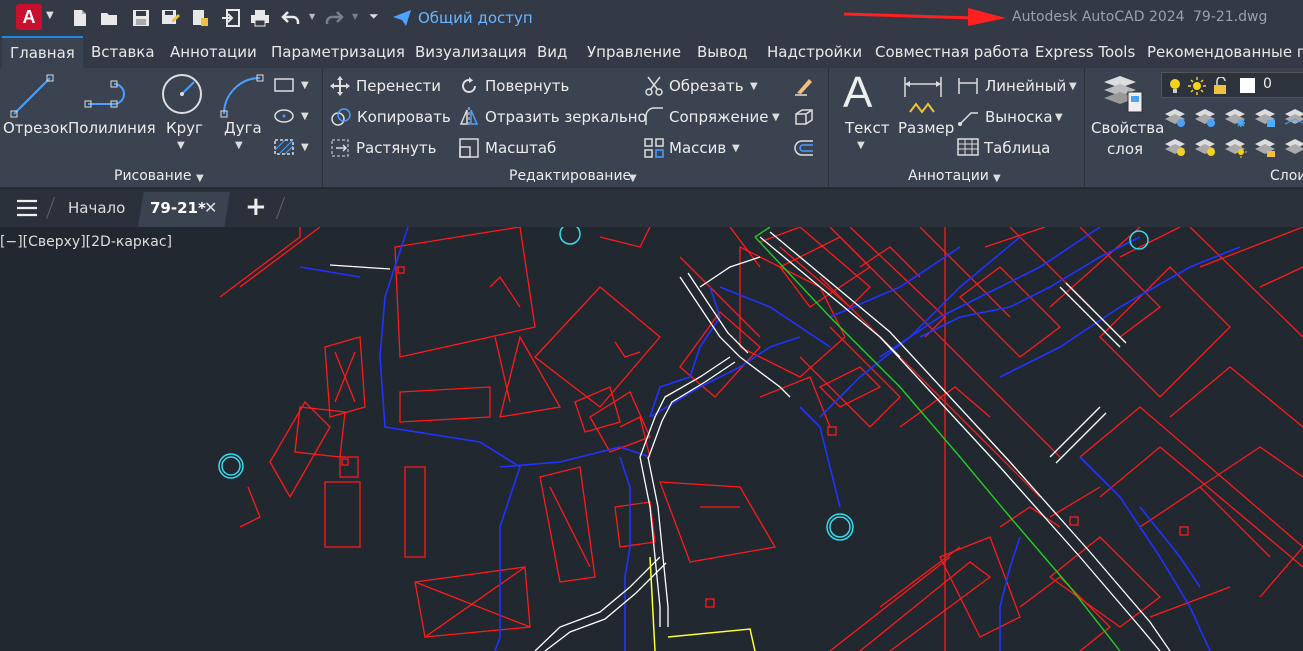 The image size is (1303, 651). Describe the element at coordinates (527, 86) in the screenshot. I see `rotate-button: Повернуть` at that location.